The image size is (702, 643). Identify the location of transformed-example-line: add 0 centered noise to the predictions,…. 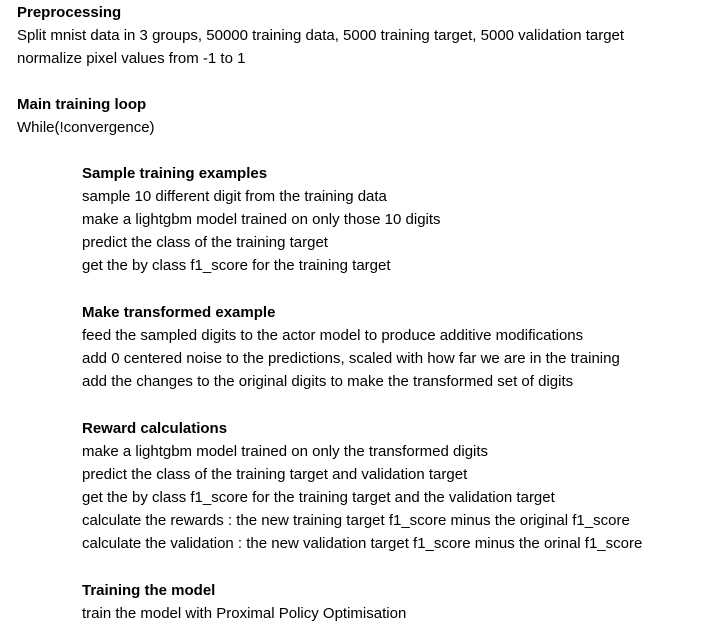
(351, 358).